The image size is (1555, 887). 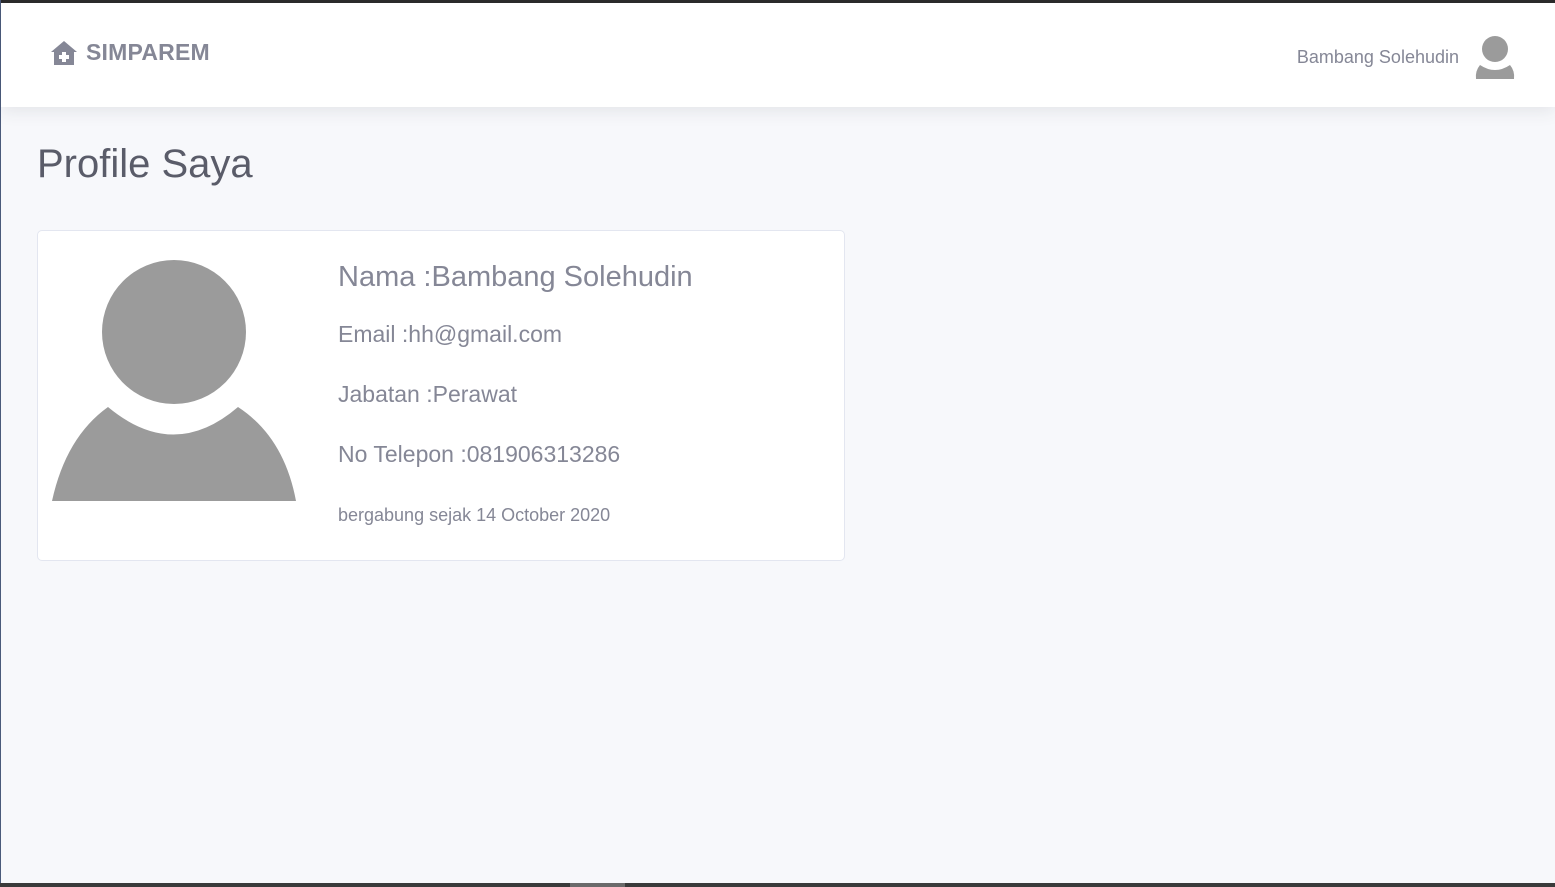 What do you see at coordinates (174, 379) in the screenshot?
I see `user-silhouette-icon` at bounding box center [174, 379].